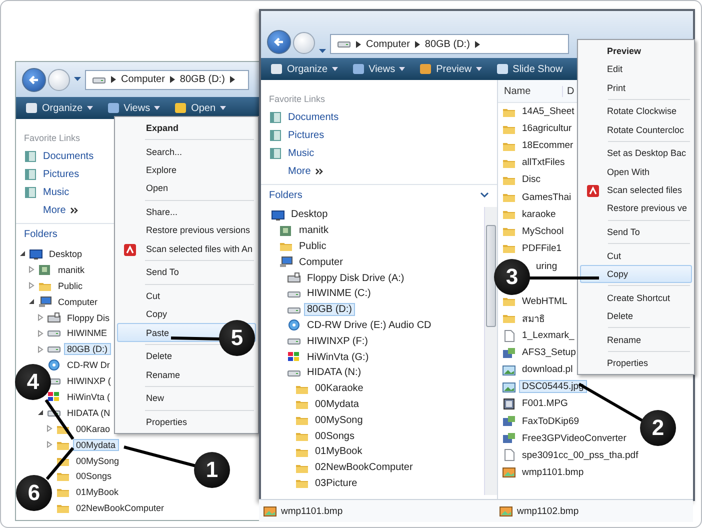 The image size is (702, 528). I want to click on menu-item: Explore, so click(186, 170).